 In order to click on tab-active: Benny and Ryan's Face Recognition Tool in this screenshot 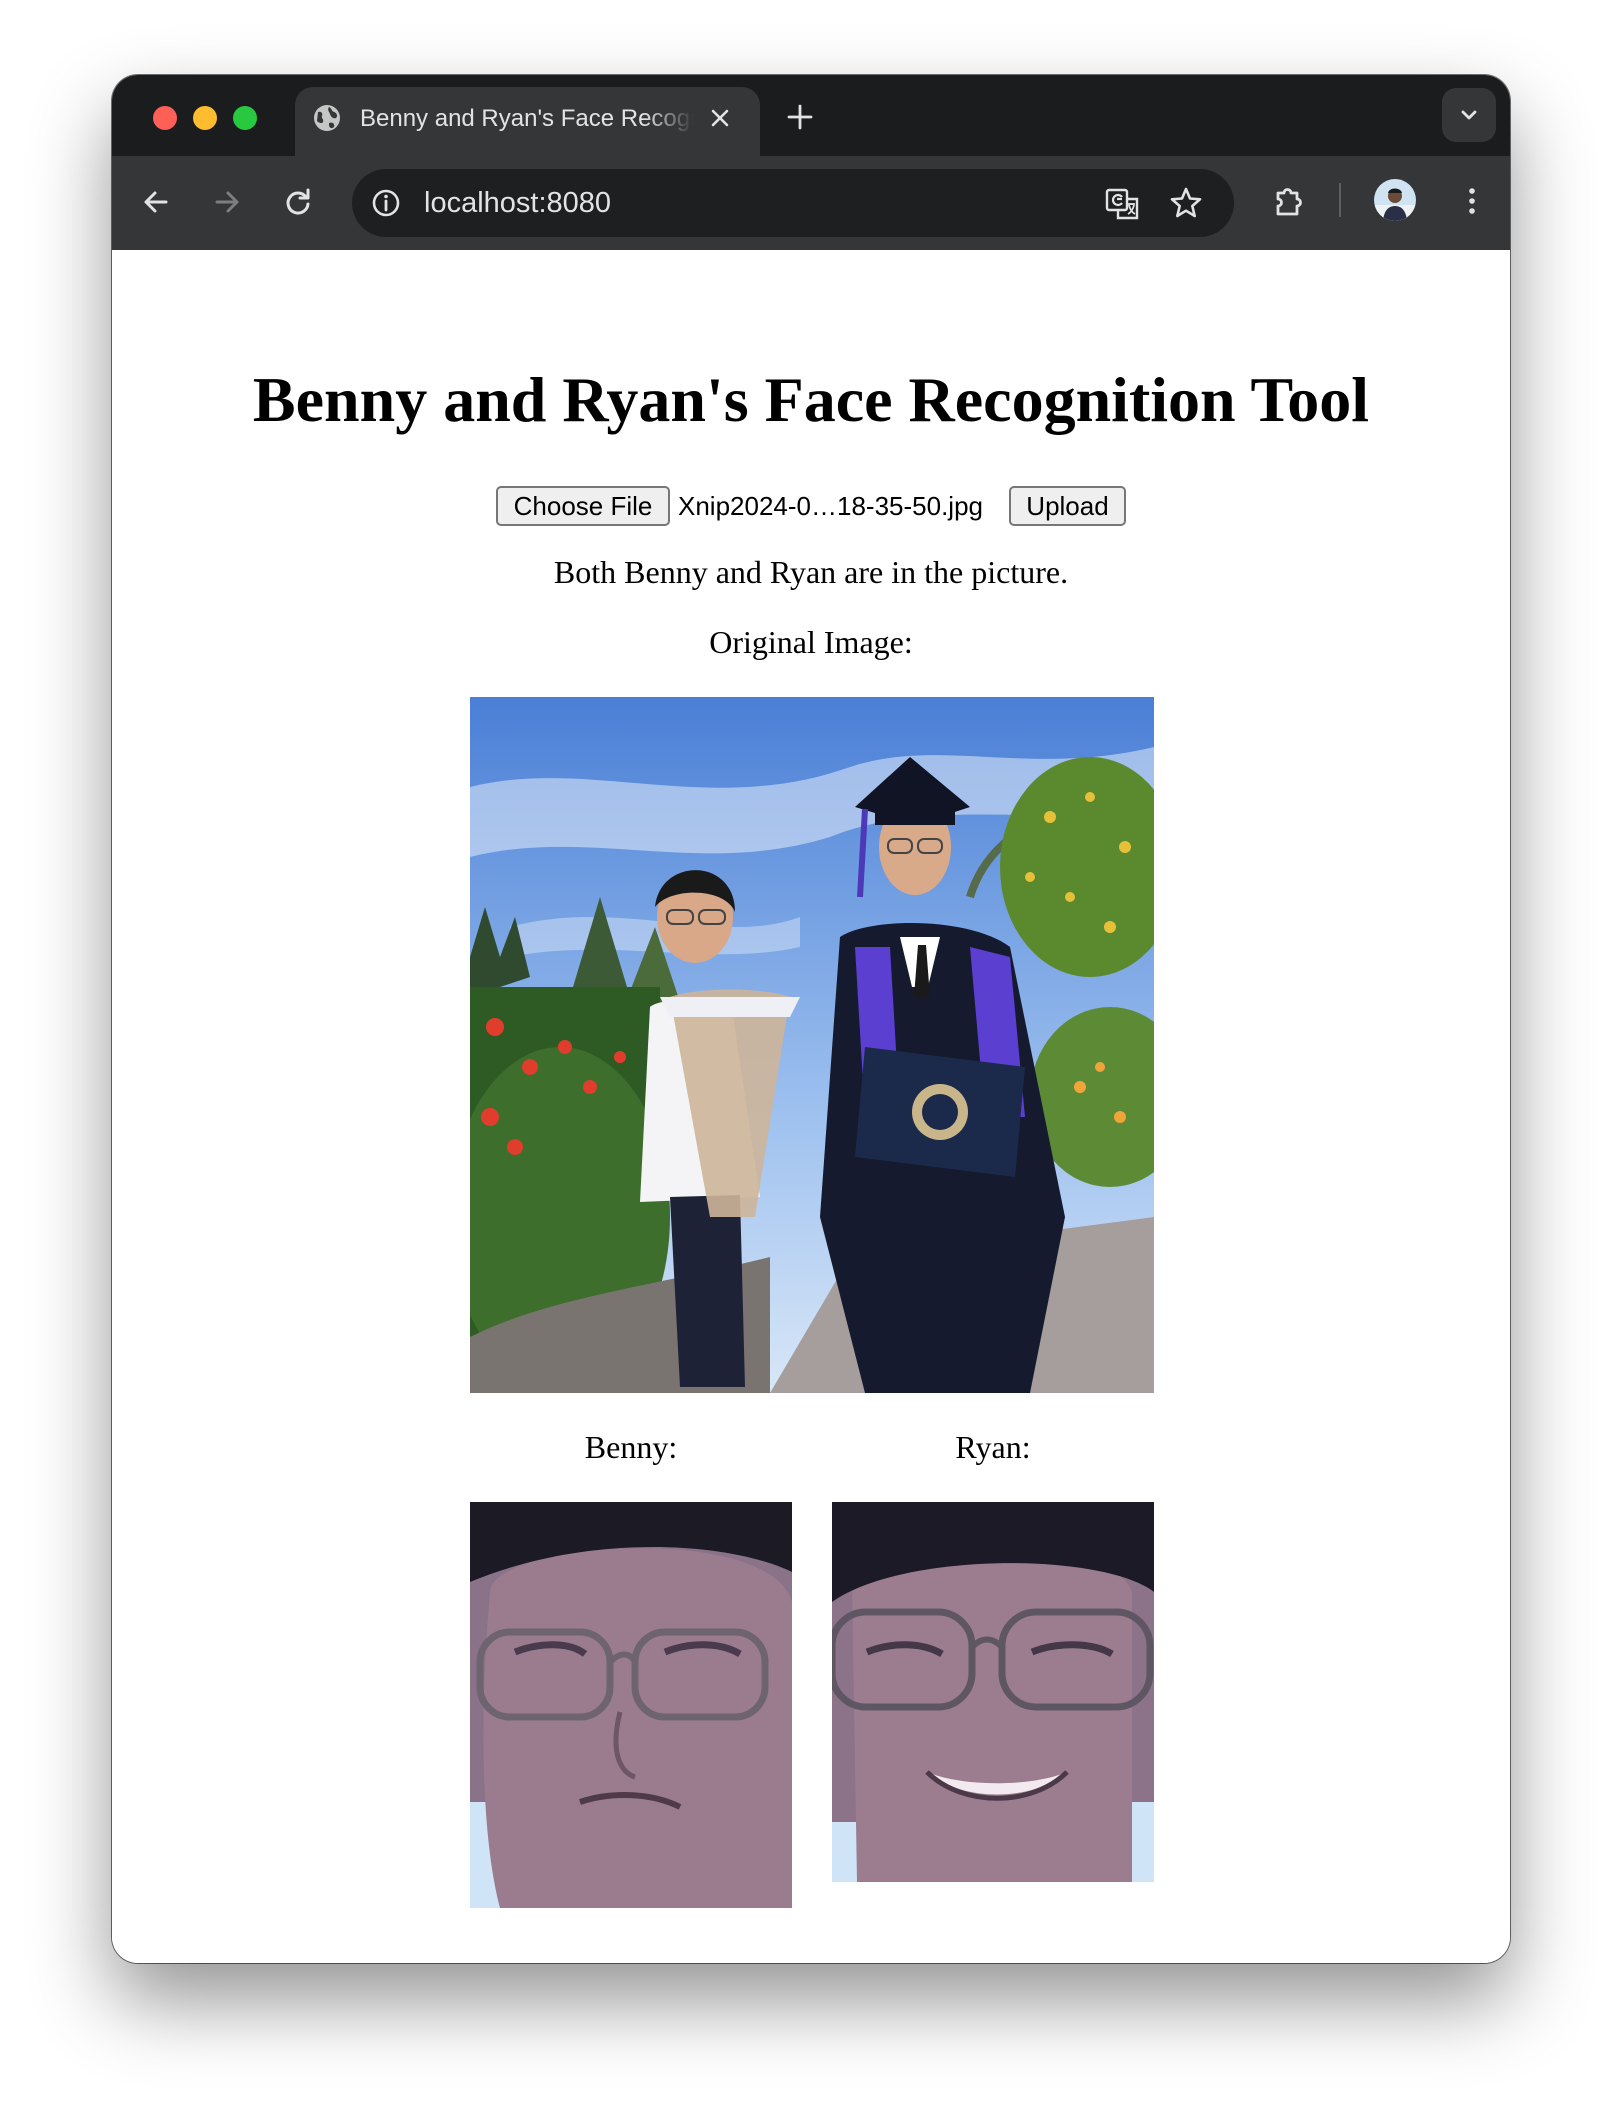, I will do `click(527, 121)`.